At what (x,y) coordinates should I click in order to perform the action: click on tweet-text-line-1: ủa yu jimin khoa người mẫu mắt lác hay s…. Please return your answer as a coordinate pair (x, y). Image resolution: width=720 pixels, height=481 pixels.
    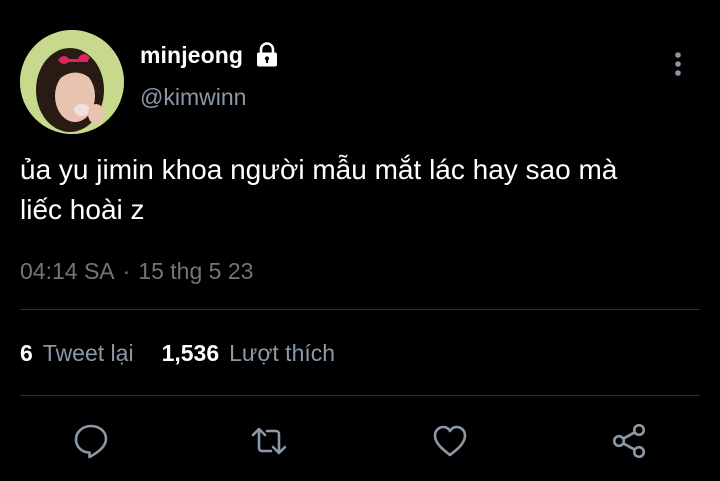
    Looking at the image, I should click on (319, 169).